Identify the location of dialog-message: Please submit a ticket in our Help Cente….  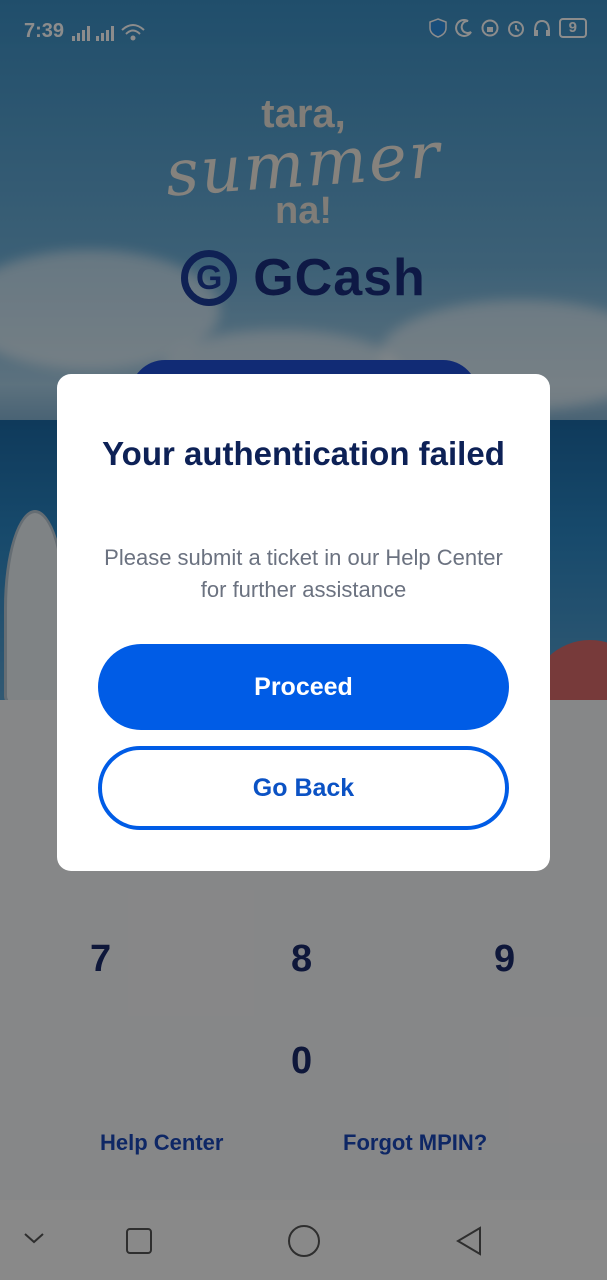
(303, 573).